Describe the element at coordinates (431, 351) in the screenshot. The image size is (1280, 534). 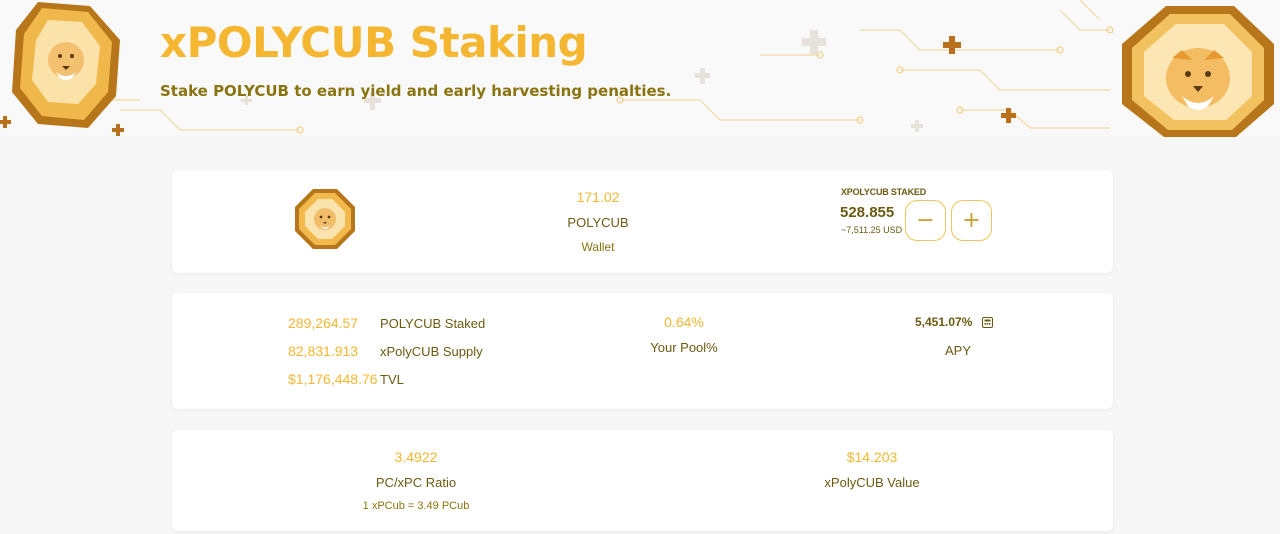
I see `xpolycub-supply-label: xPolyCUB Supply` at that location.